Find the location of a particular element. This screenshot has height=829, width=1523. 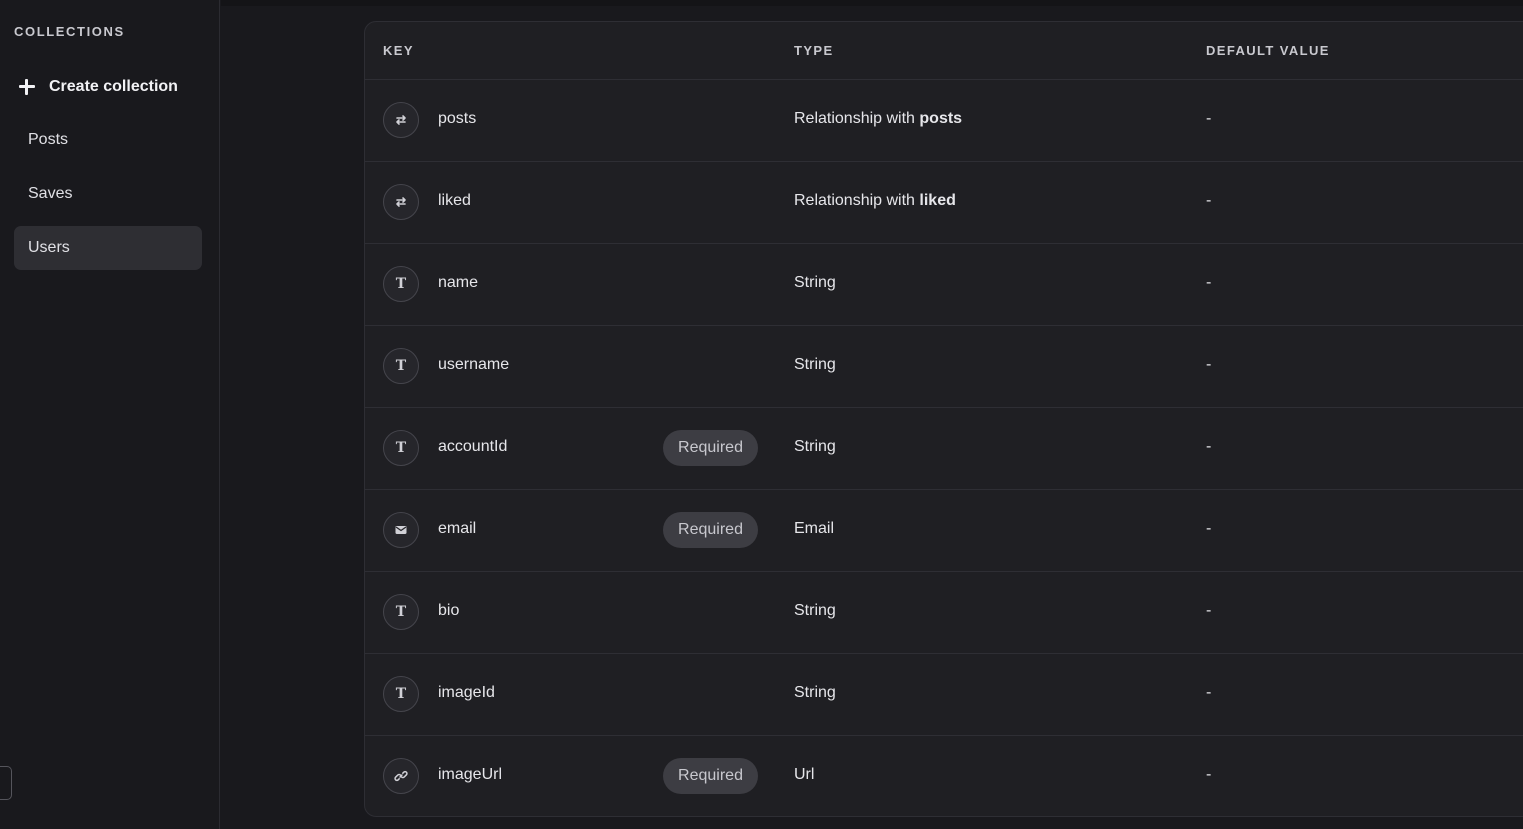

table-row: Tusername String - is located at coordinates (944, 367).